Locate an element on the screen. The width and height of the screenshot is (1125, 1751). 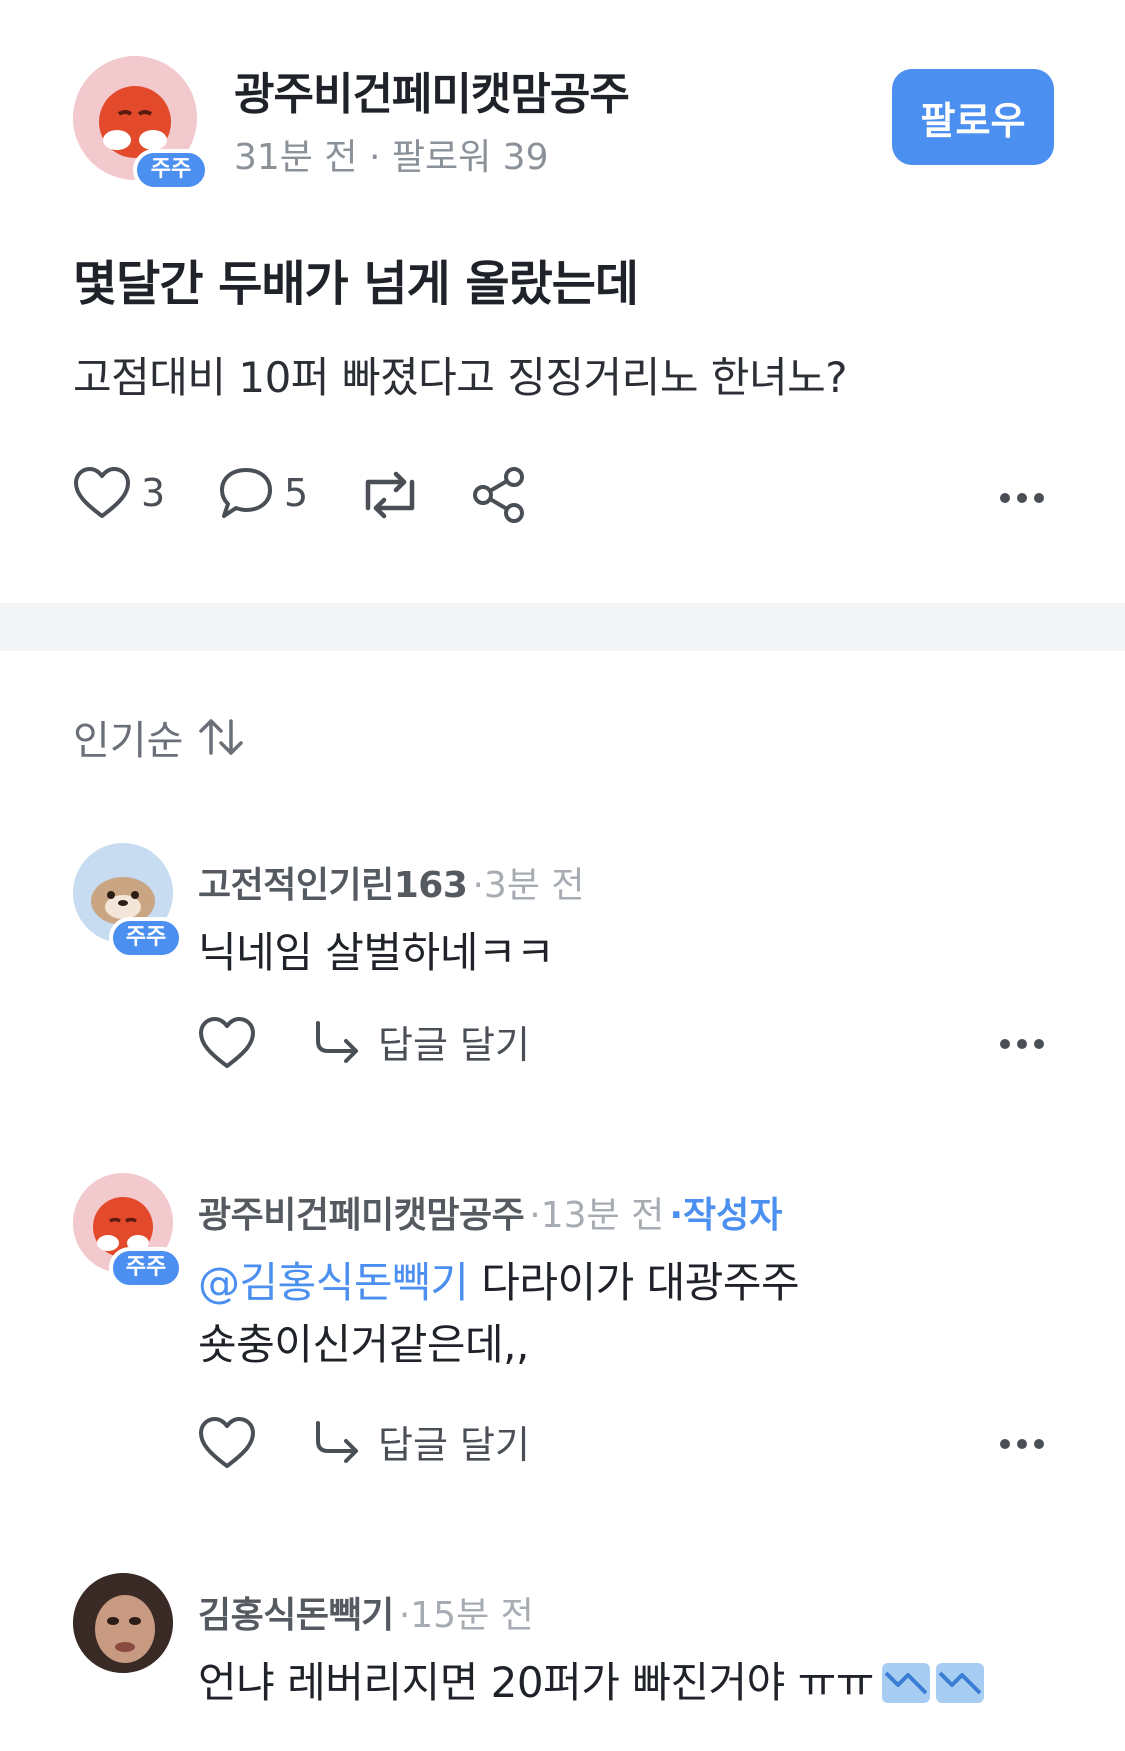
comment-text: 닉네임 살벌하네ㅋㅋ is located at coordinates (376, 952).